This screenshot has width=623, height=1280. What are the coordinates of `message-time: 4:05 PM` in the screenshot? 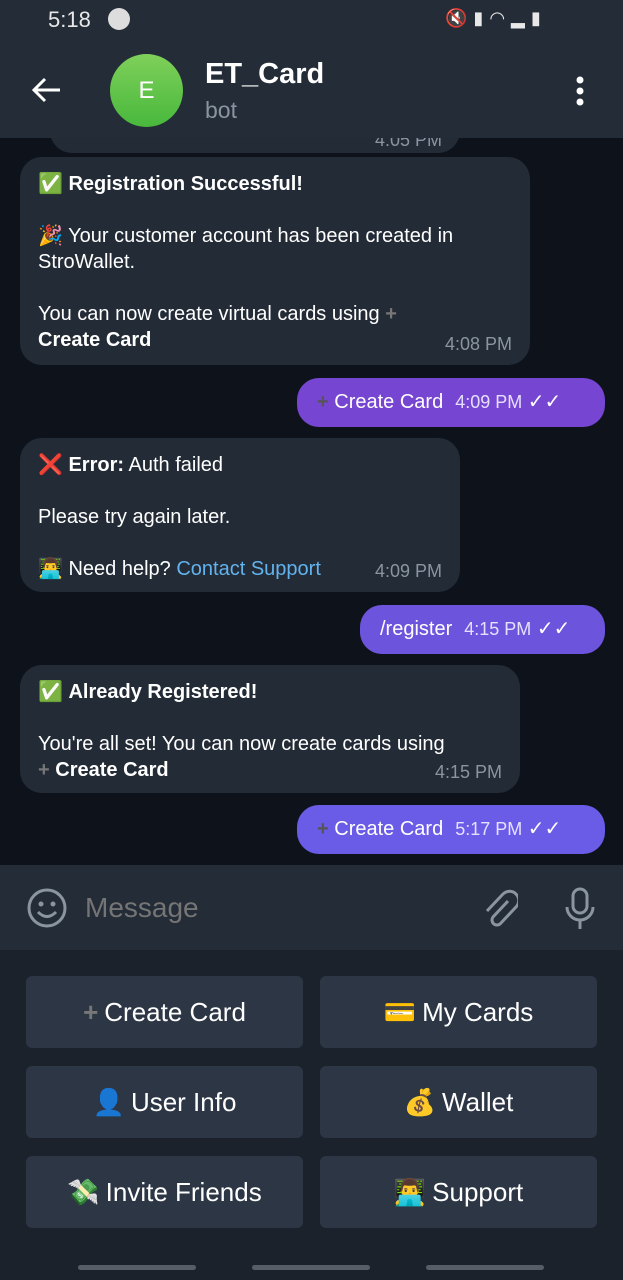 It's located at (408, 144).